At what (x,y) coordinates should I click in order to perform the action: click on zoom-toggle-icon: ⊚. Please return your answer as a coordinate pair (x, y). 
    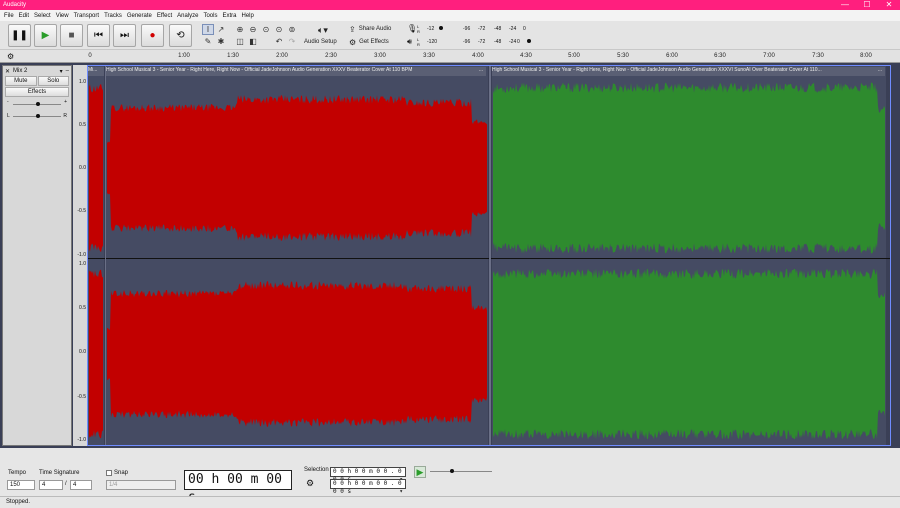
    Looking at the image, I should click on (292, 29).